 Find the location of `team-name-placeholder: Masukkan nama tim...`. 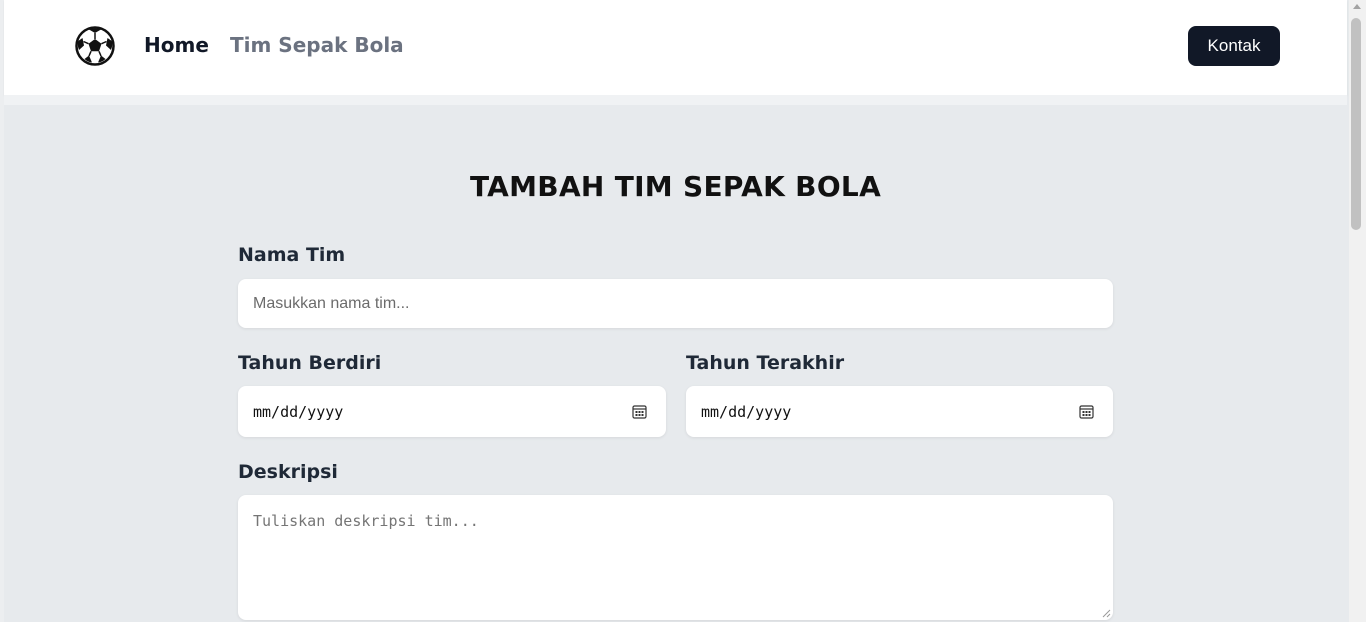

team-name-placeholder: Masukkan nama tim... is located at coordinates (331, 303).